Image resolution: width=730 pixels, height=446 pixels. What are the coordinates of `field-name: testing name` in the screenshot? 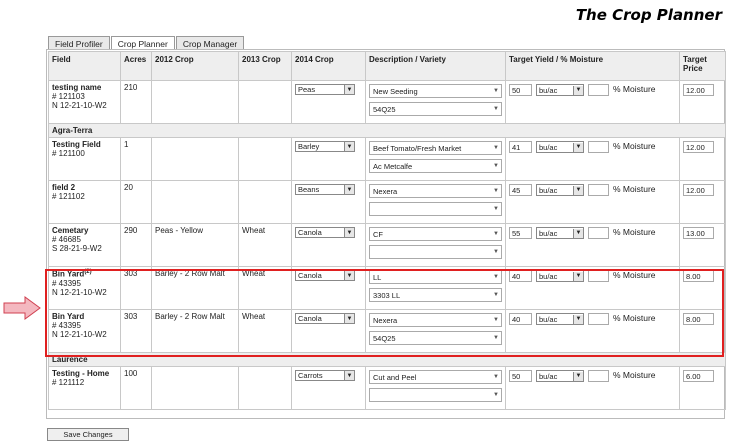 It's located at (77, 87).